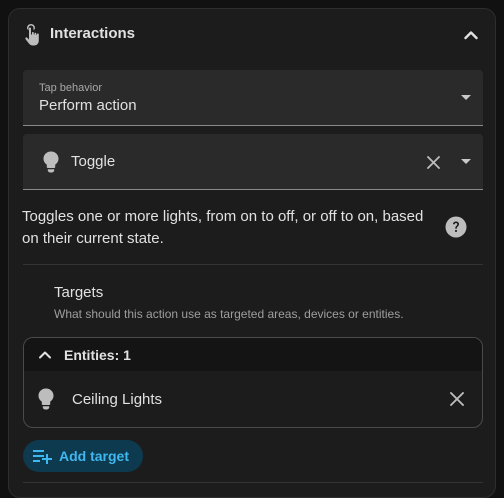  What do you see at coordinates (97, 355) in the screenshot?
I see `entities-count: Entities: 1` at bounding box center [97, 355].